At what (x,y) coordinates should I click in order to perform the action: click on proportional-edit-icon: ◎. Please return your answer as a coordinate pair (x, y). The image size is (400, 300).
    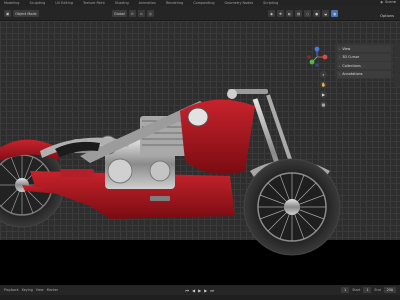
    Looking at the image, I should click on (150, 13).